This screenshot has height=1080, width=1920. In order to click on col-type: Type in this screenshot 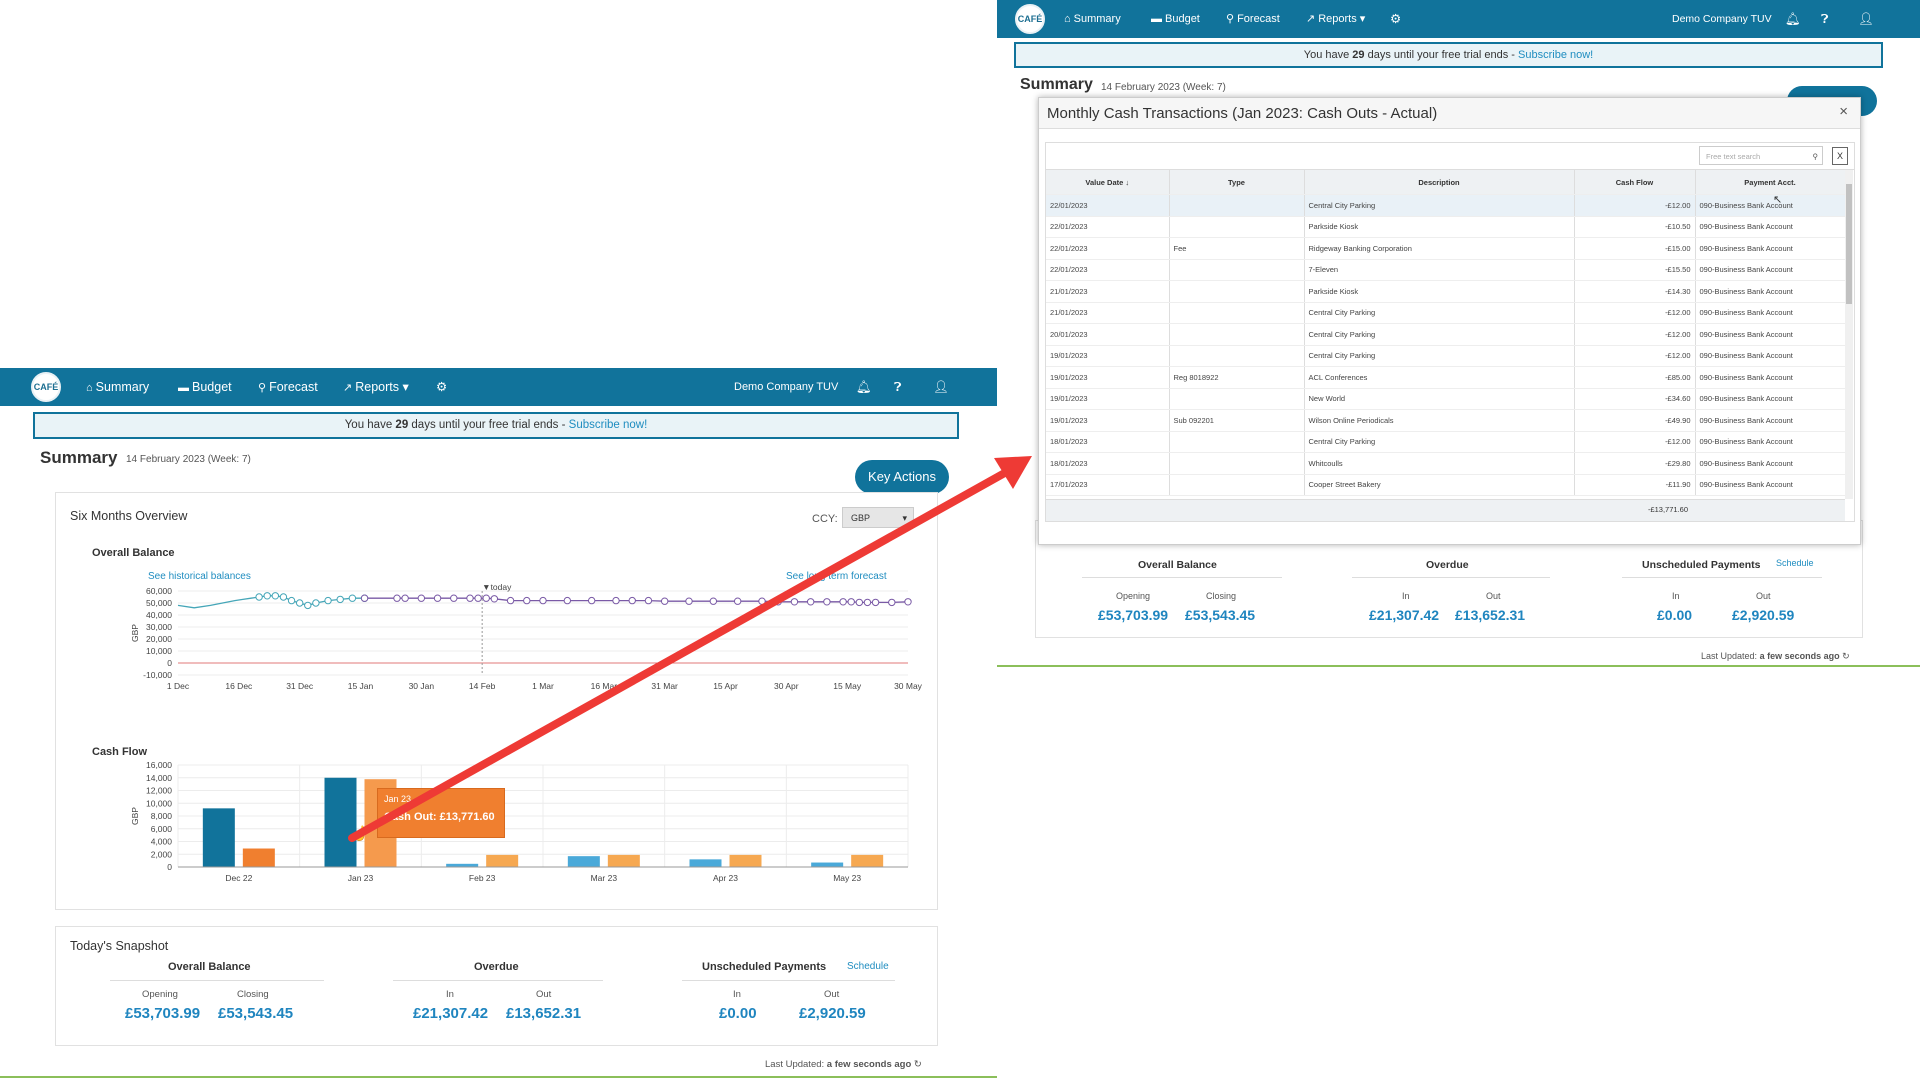, I will do `click(1237, 182)`.